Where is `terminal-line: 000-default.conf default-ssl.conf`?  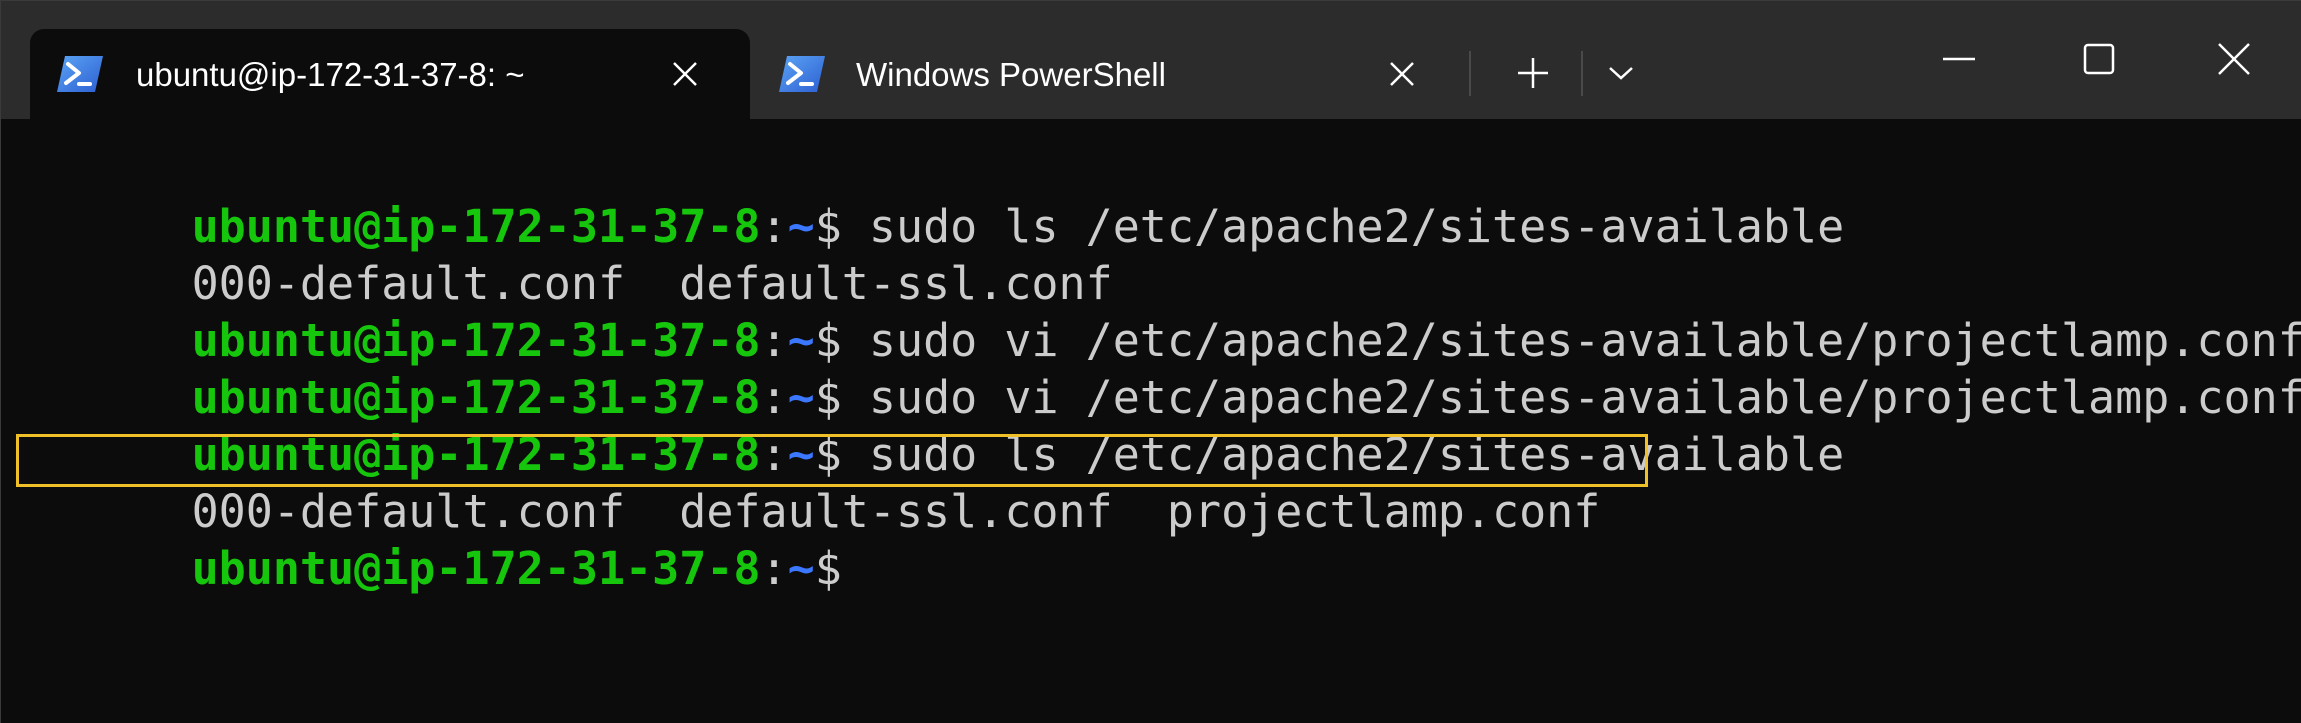
terminal-line: 000-default.conf default-ssl.conf is located at coordinates (571, 254).